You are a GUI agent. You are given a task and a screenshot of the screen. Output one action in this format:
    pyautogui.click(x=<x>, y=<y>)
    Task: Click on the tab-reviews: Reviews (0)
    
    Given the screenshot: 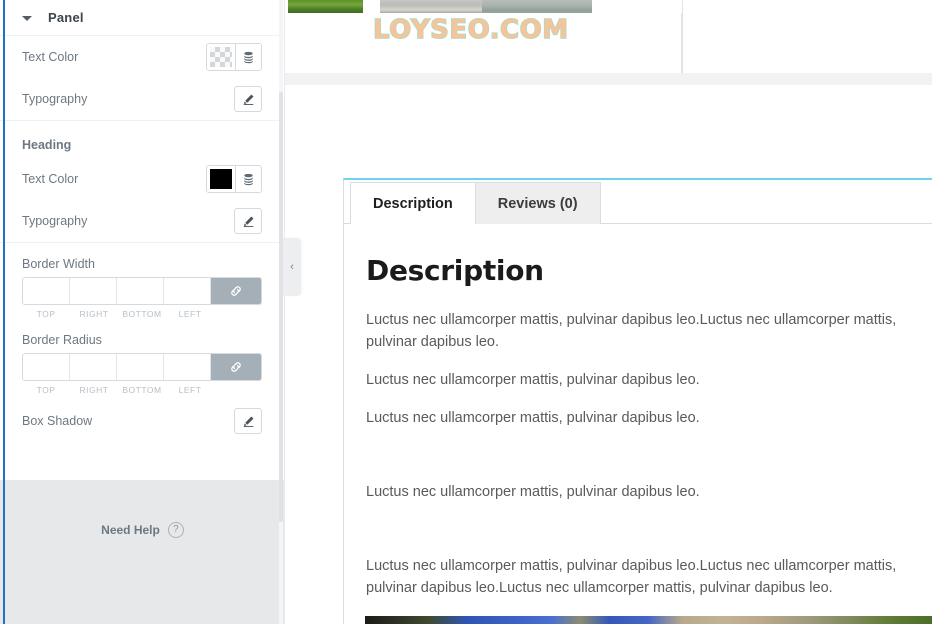 What is the action you would take?
    pyautogui.click(x=537, y=203)
    